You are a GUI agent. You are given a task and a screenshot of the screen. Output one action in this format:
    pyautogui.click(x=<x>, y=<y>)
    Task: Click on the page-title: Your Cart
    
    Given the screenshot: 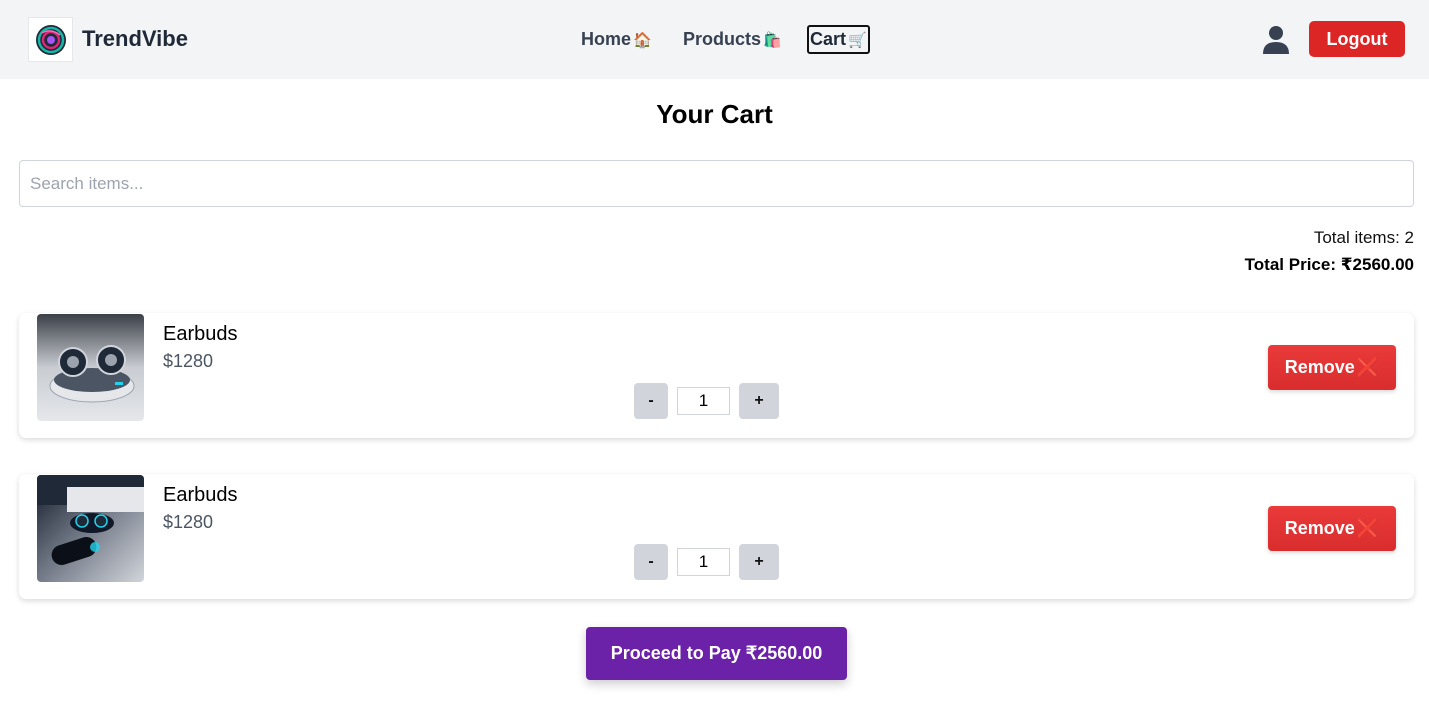 What is the action you would take?
    pyautogui.click(x=714, y=114)
    